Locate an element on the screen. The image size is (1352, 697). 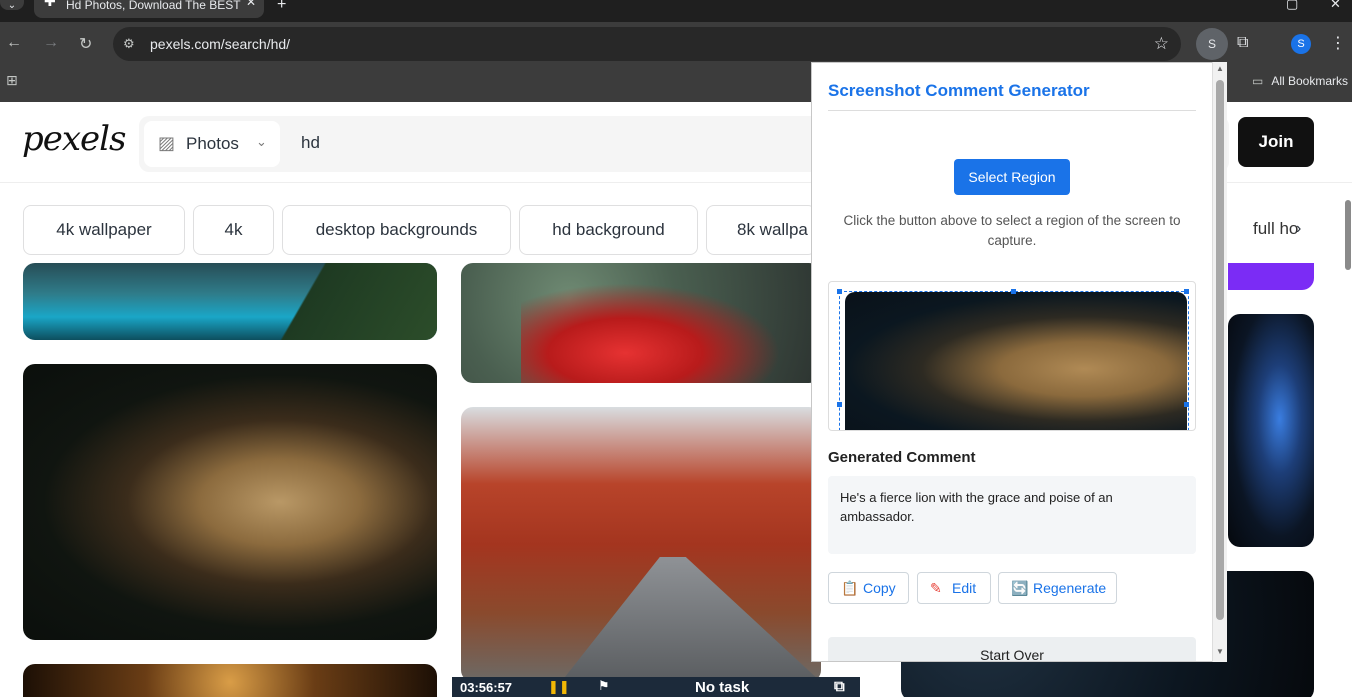
photo-autumn-road is located at coordinates (641, 544).